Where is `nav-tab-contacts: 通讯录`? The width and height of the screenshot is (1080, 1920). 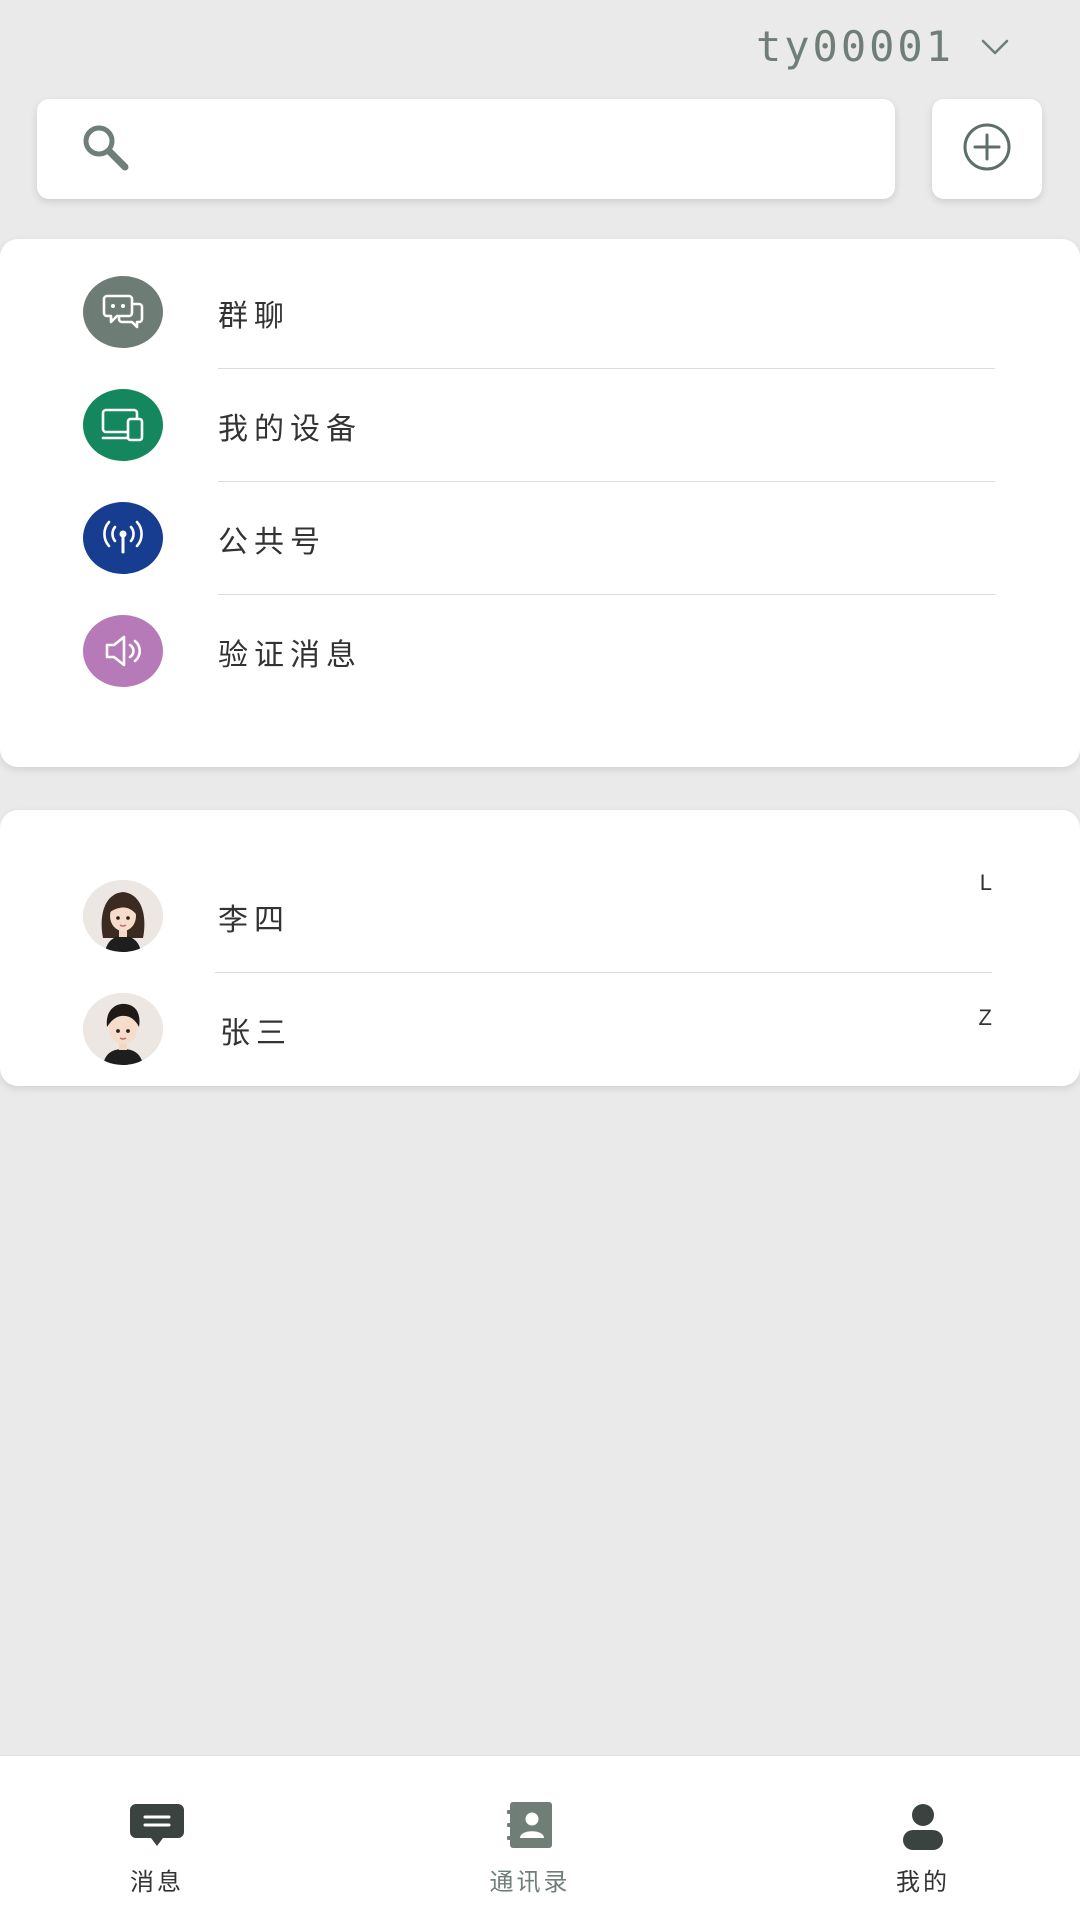
nav-tab-contacts: 通讯录 is located at coordinates (530, 1838).